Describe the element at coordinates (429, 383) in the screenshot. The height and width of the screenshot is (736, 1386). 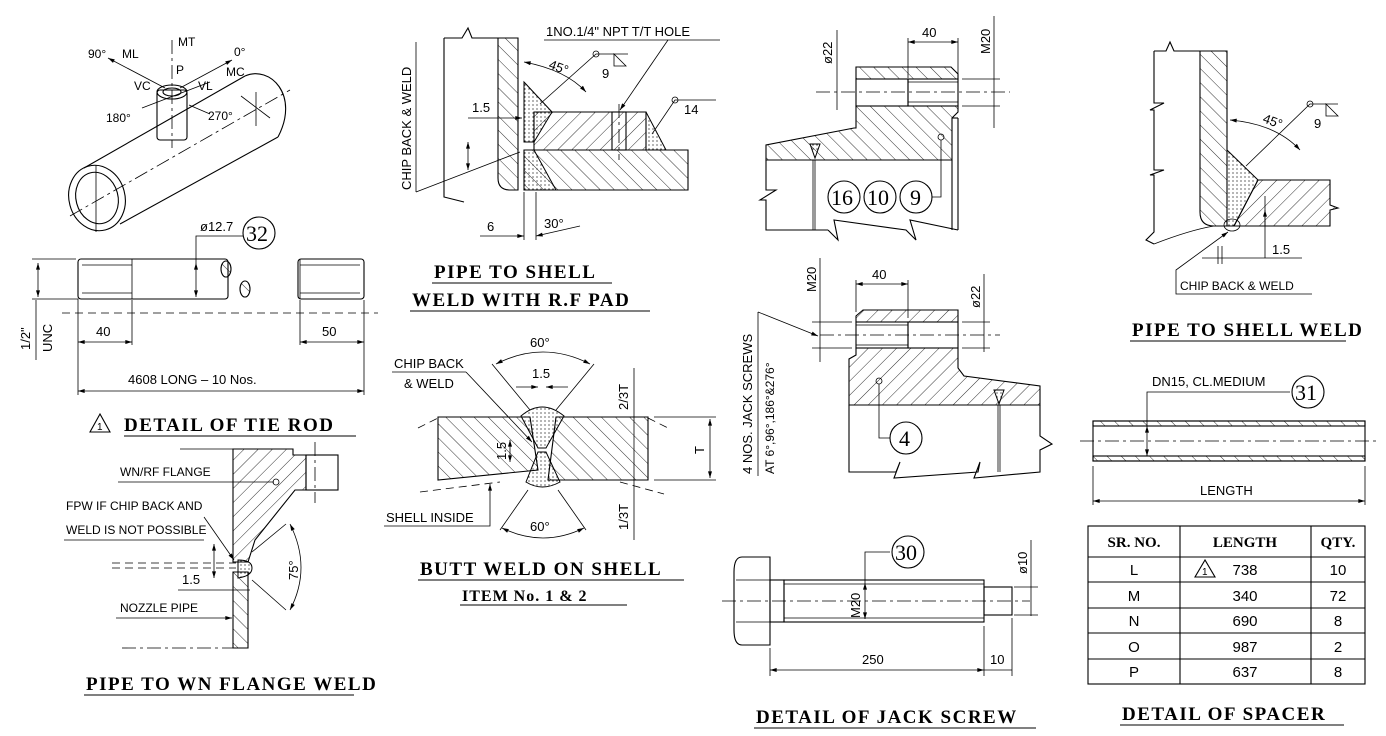
I see `chip-back-note-2: & WELD` at that location.